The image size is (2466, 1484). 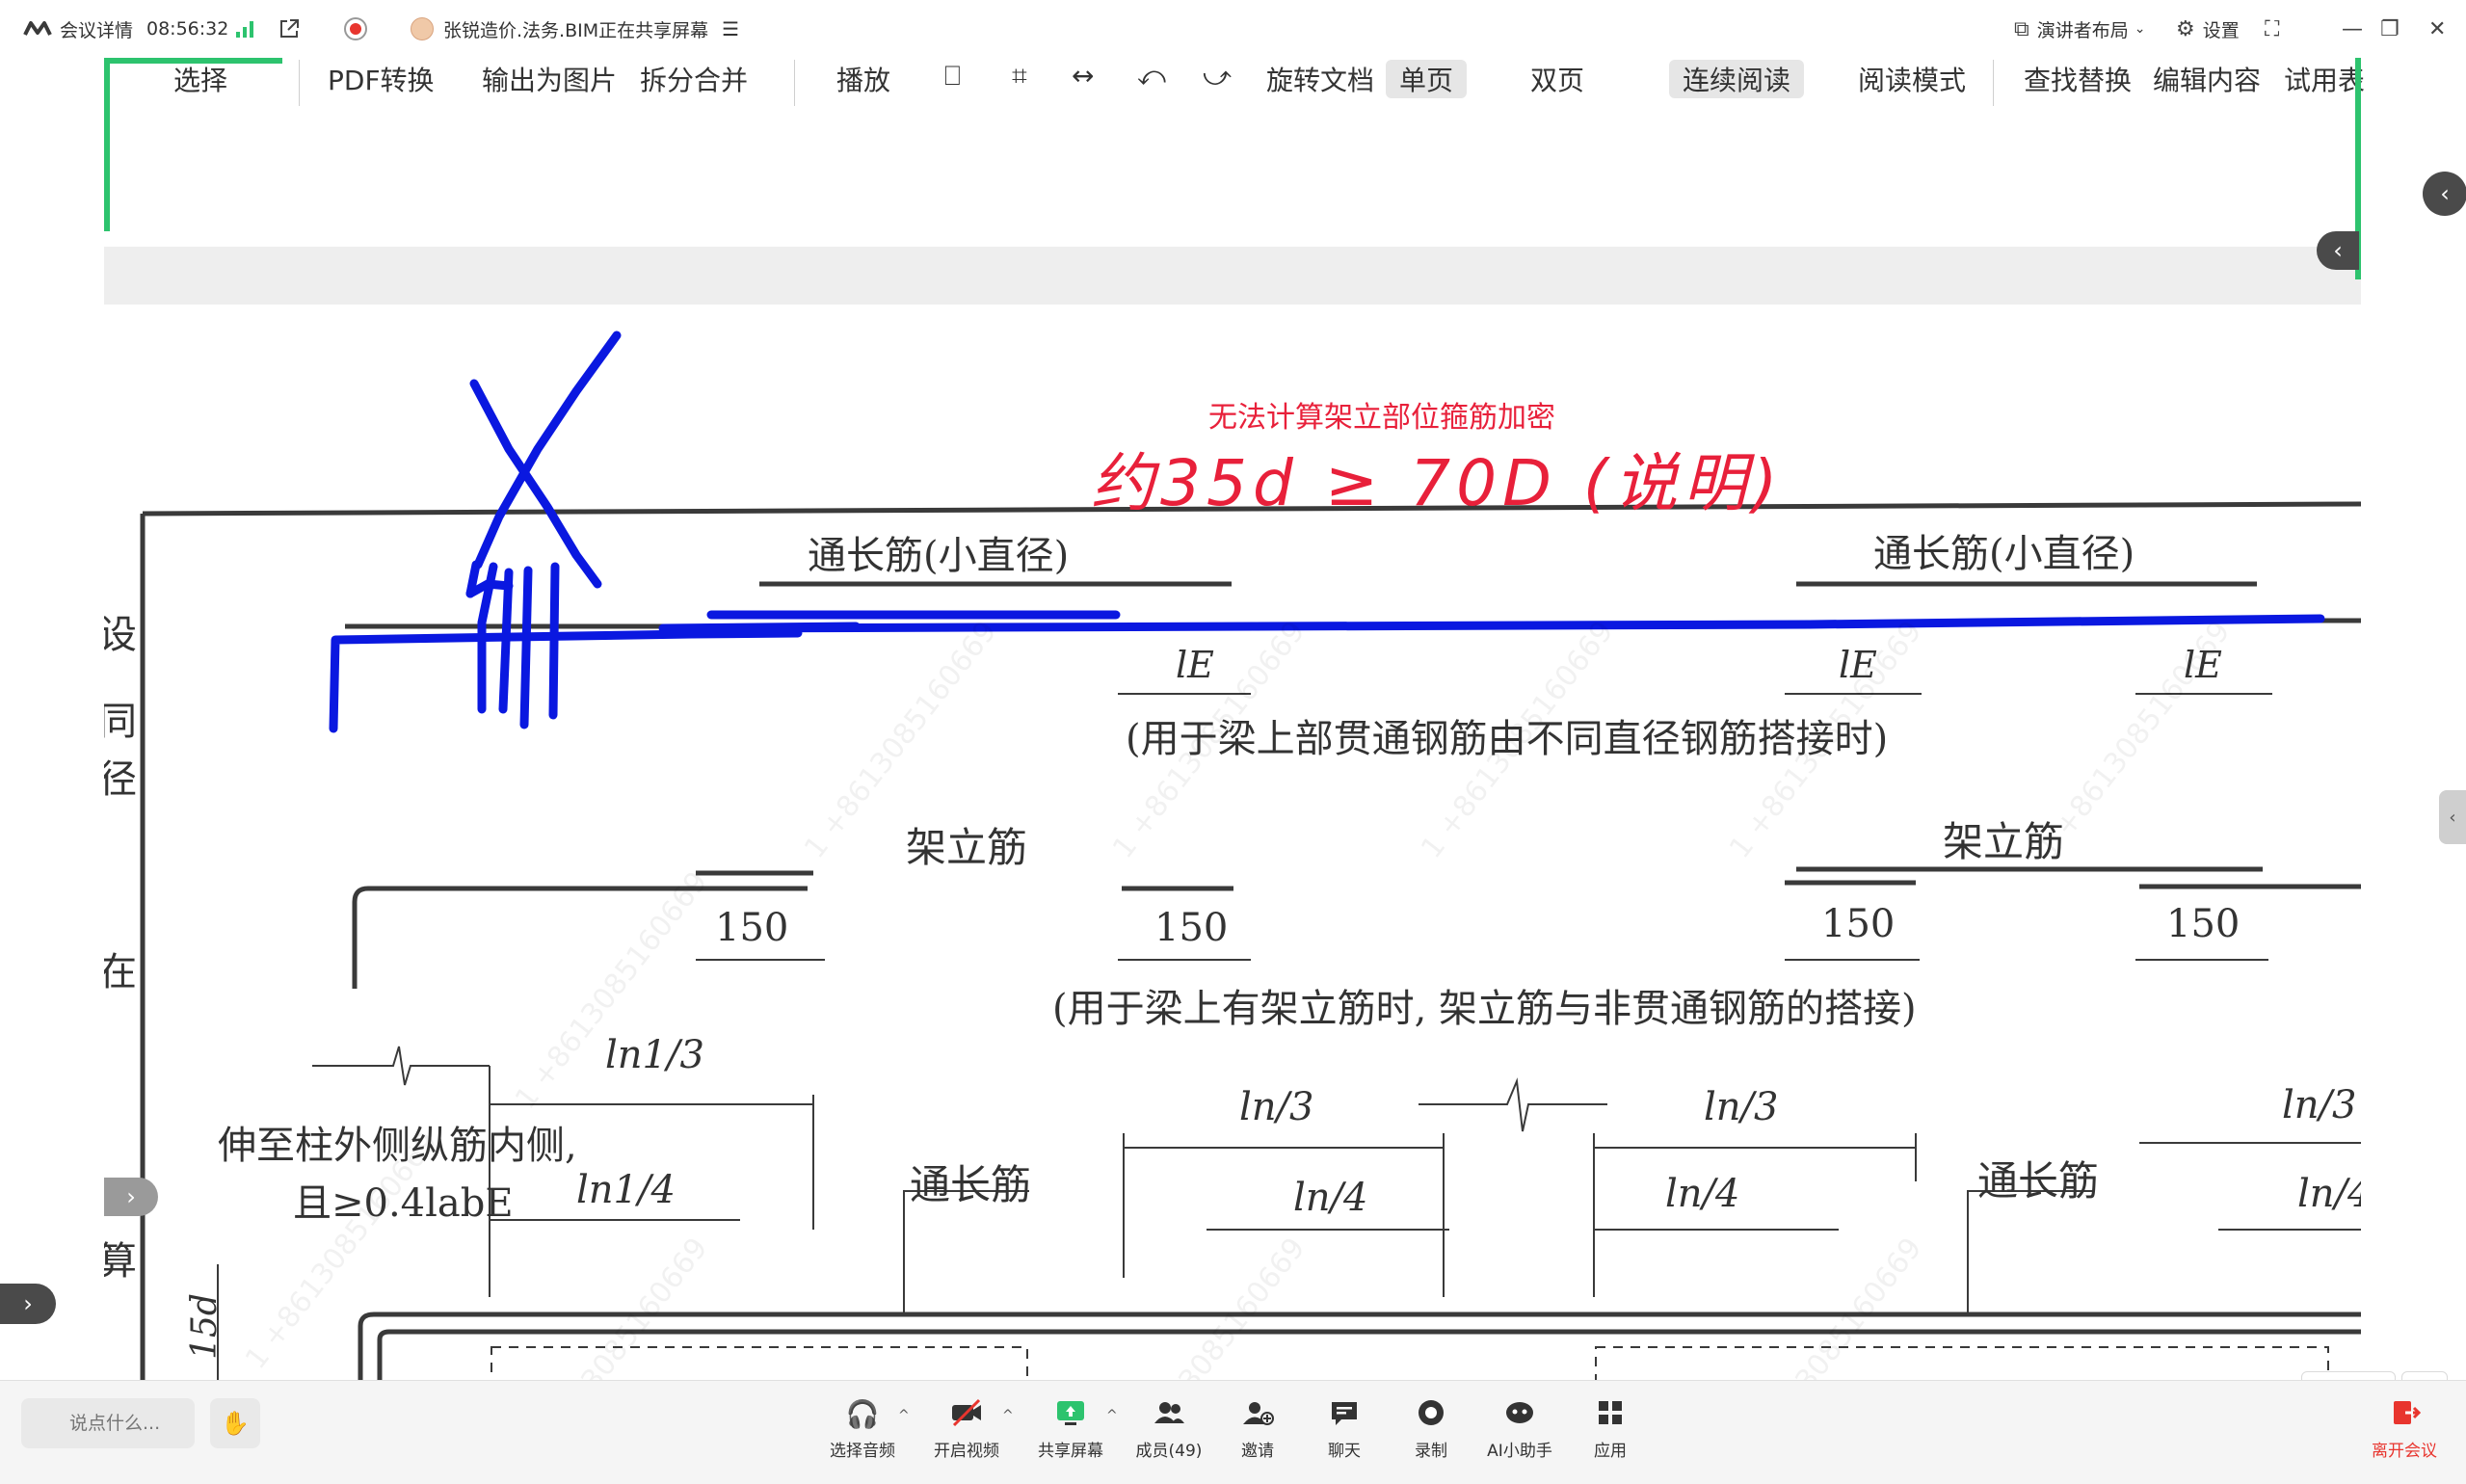 What do you see at coordinates (1191, 928) in the screenshot?
I see `dim-150-label-2: 150` at bounding box center [1191, 928].